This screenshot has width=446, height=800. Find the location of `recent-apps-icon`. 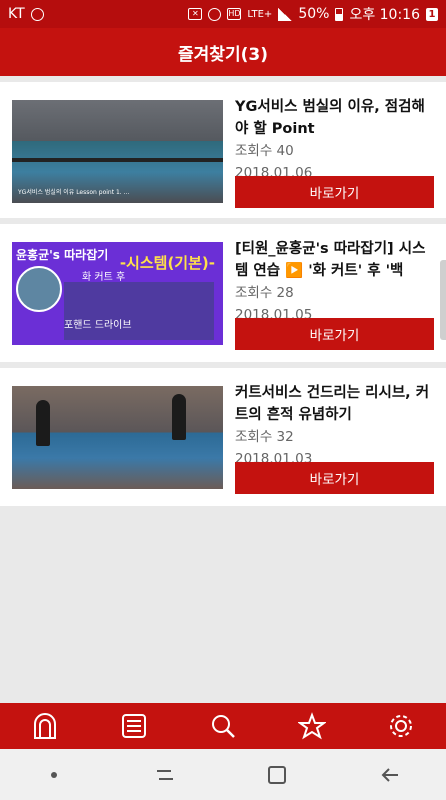

recent-apps-icon is located at coordinates (165, 775).